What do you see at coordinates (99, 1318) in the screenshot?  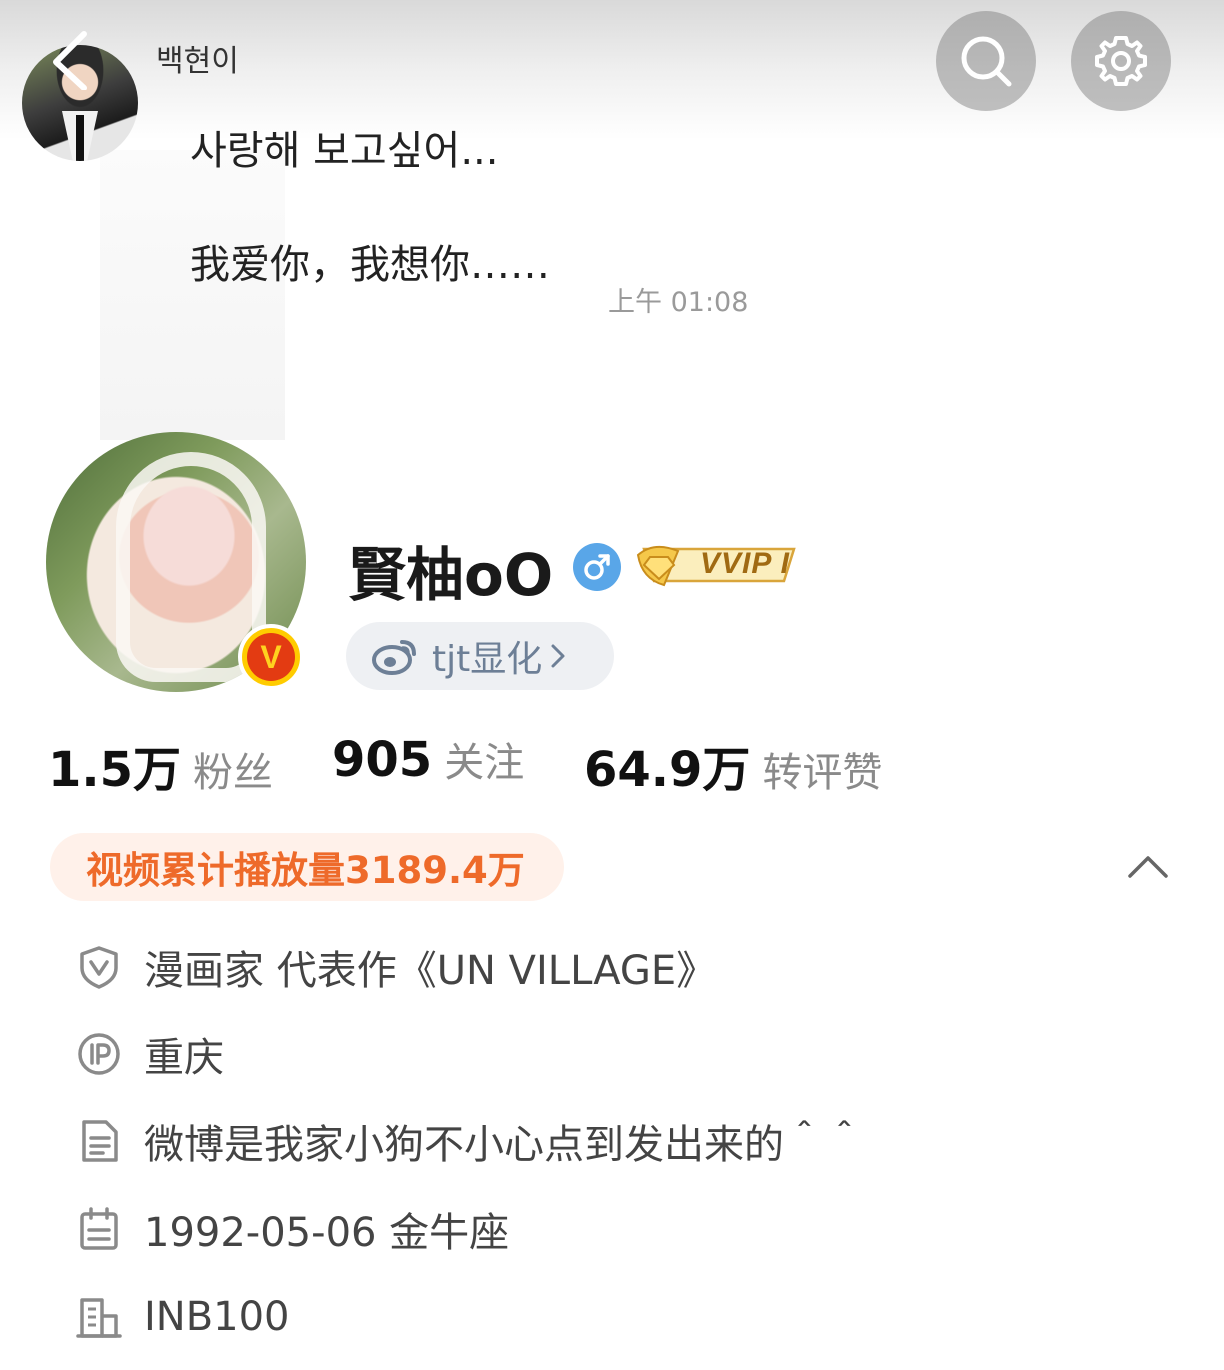 I see `company-icon` at bounding box center [99, 1318].